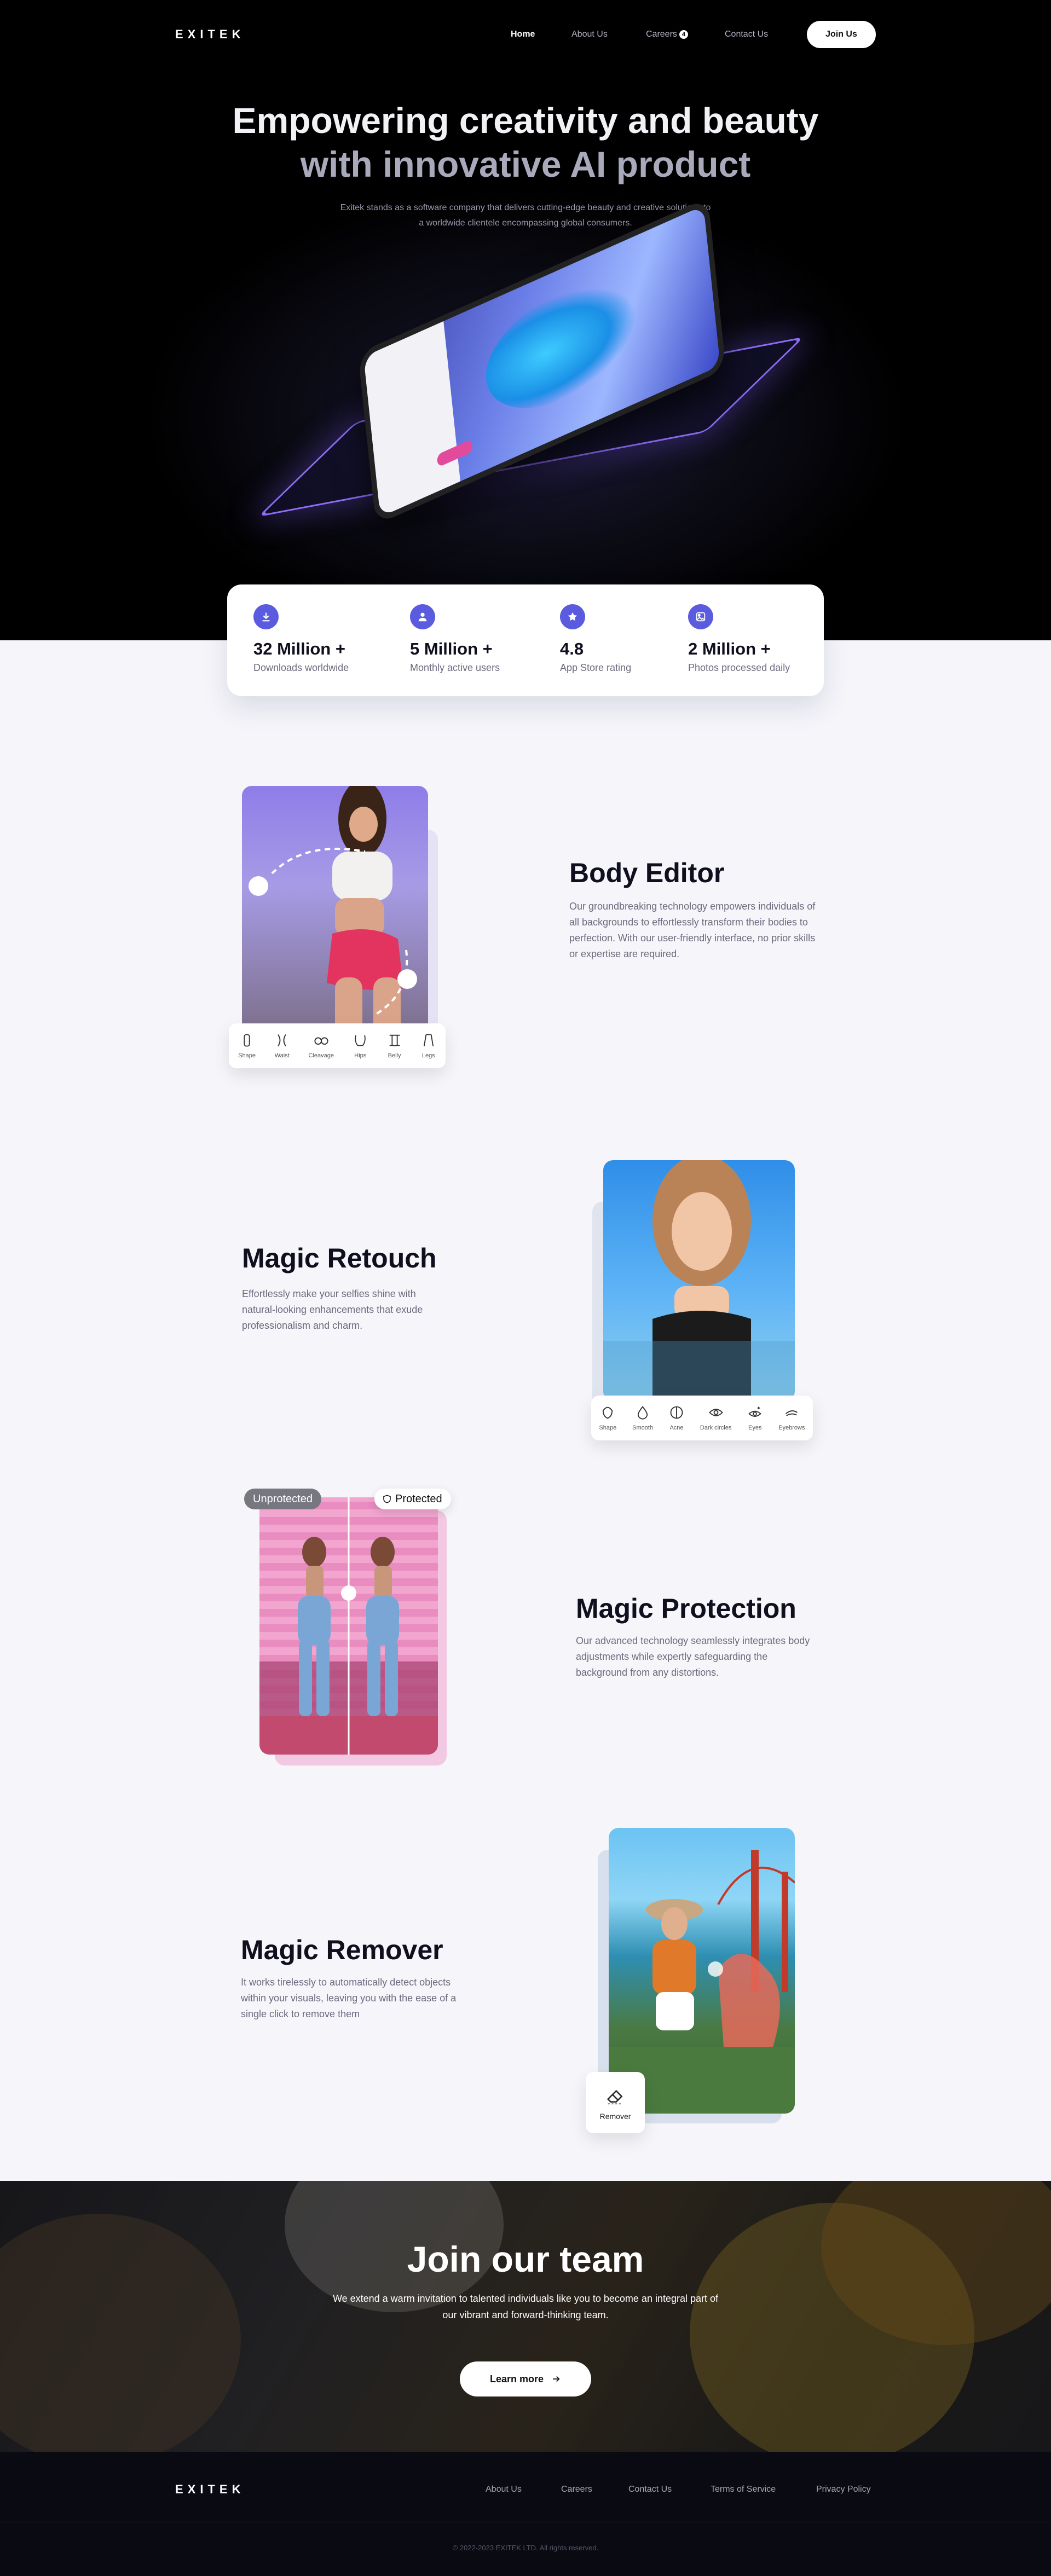  I want to click on stat-value: 32 Million +, so click(299, 648).